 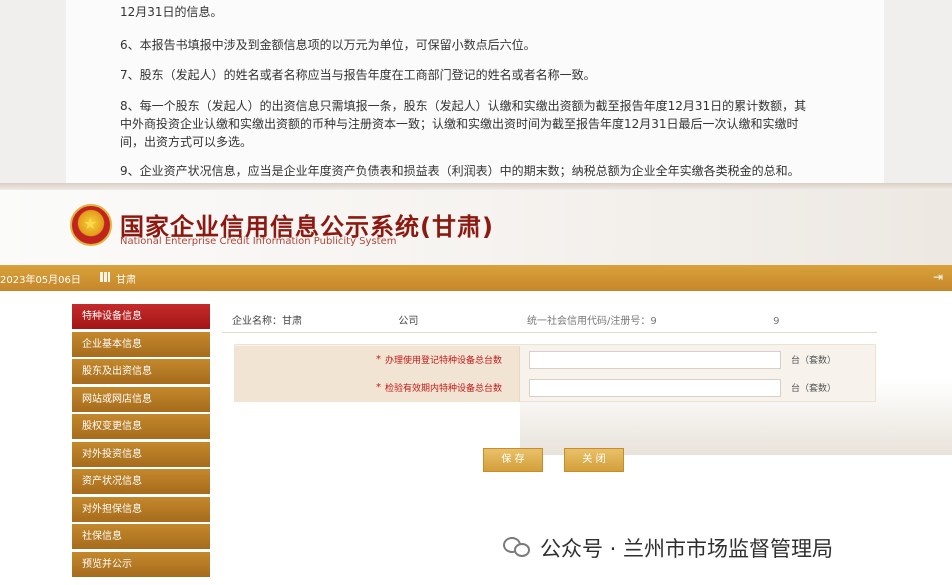 What do you see at coordinates (267, 321) in the screenshot?
I see `company-name-label: 企业名称：甘肃` at bounding box center [267, 321].